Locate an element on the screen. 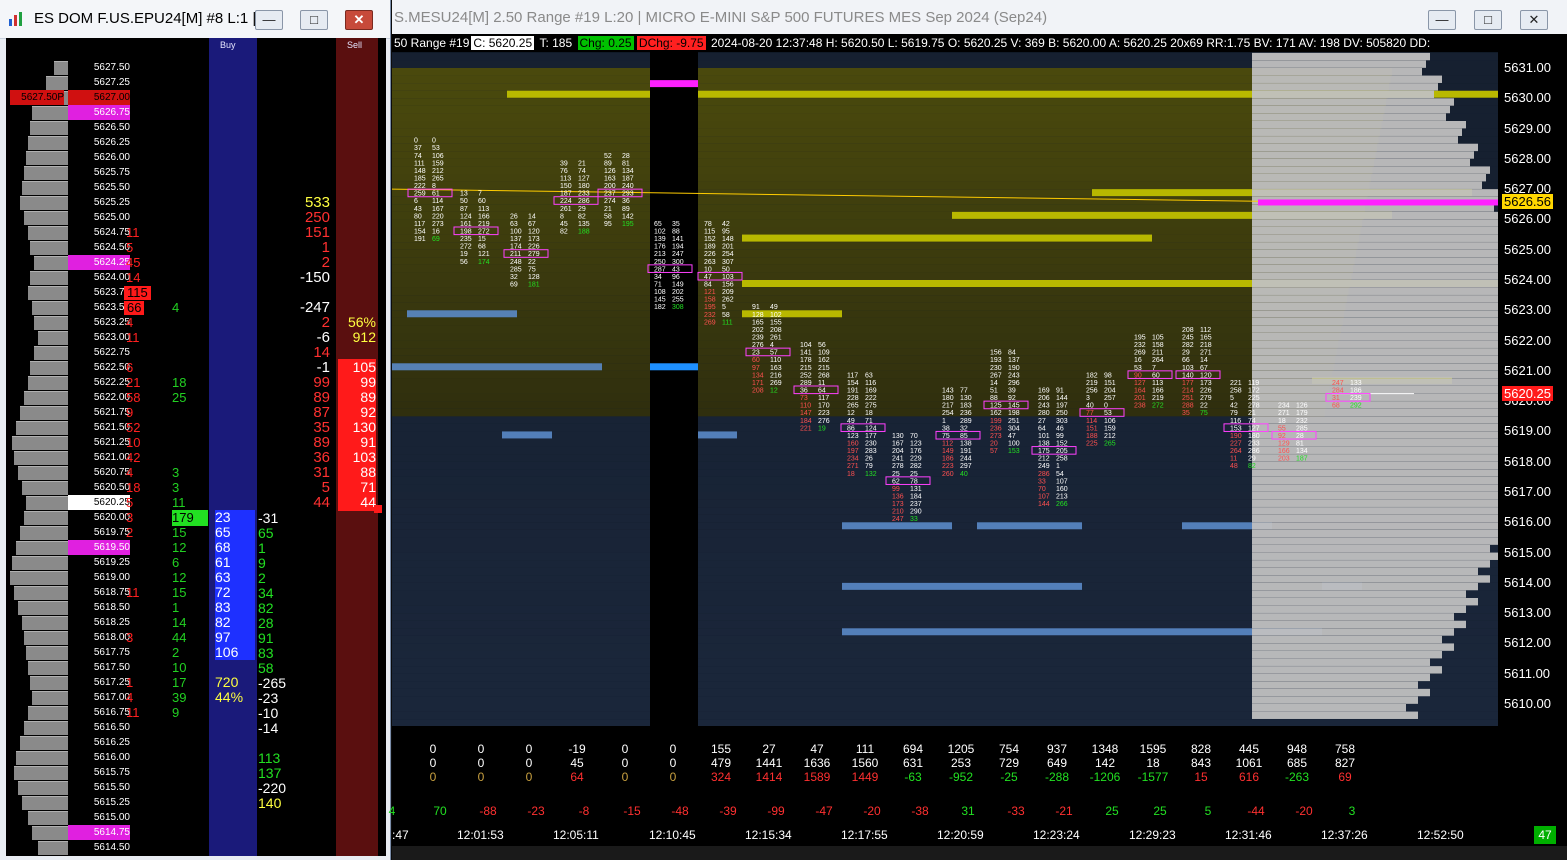  price-level: 5619.25 is located at coordinates (99, 562).